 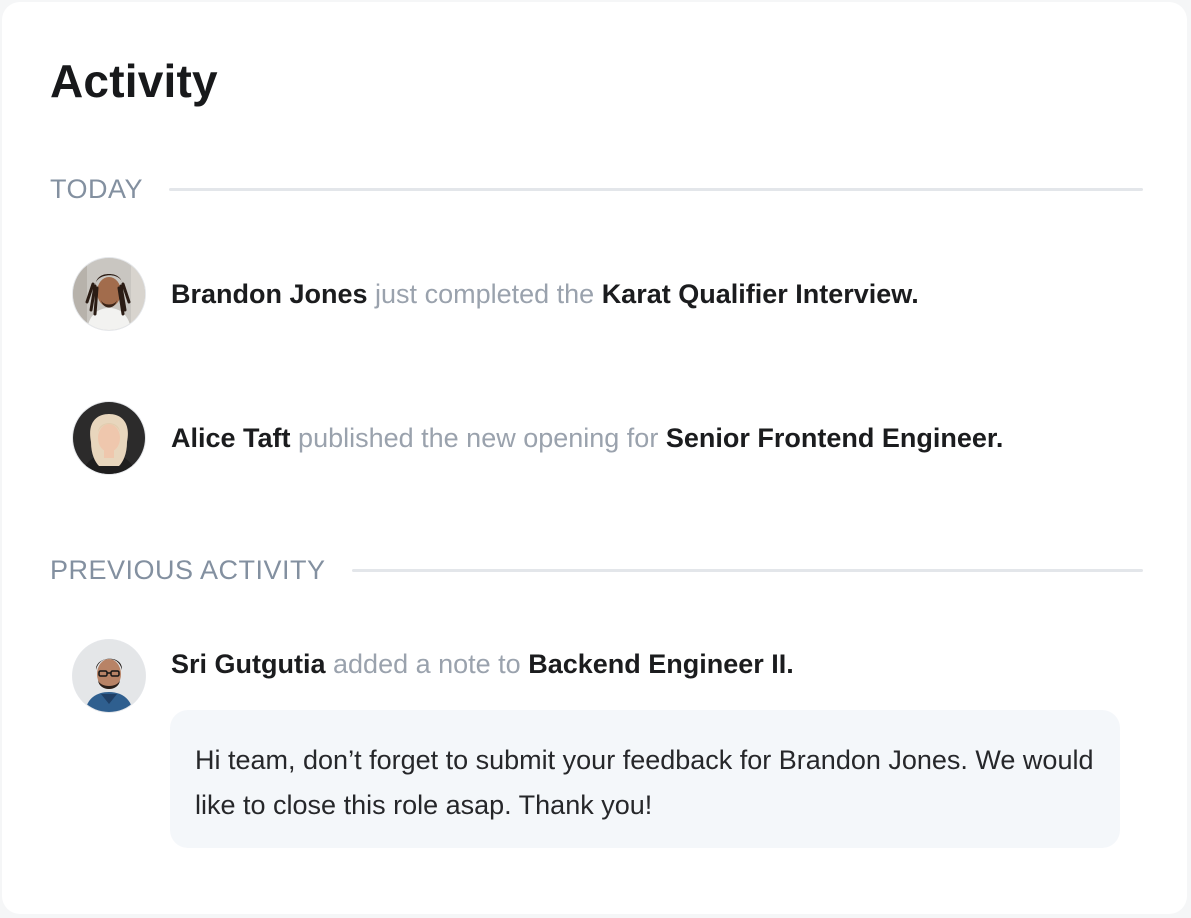 I want to click on section-header-today: TODAY, so click(x=596, y=189).